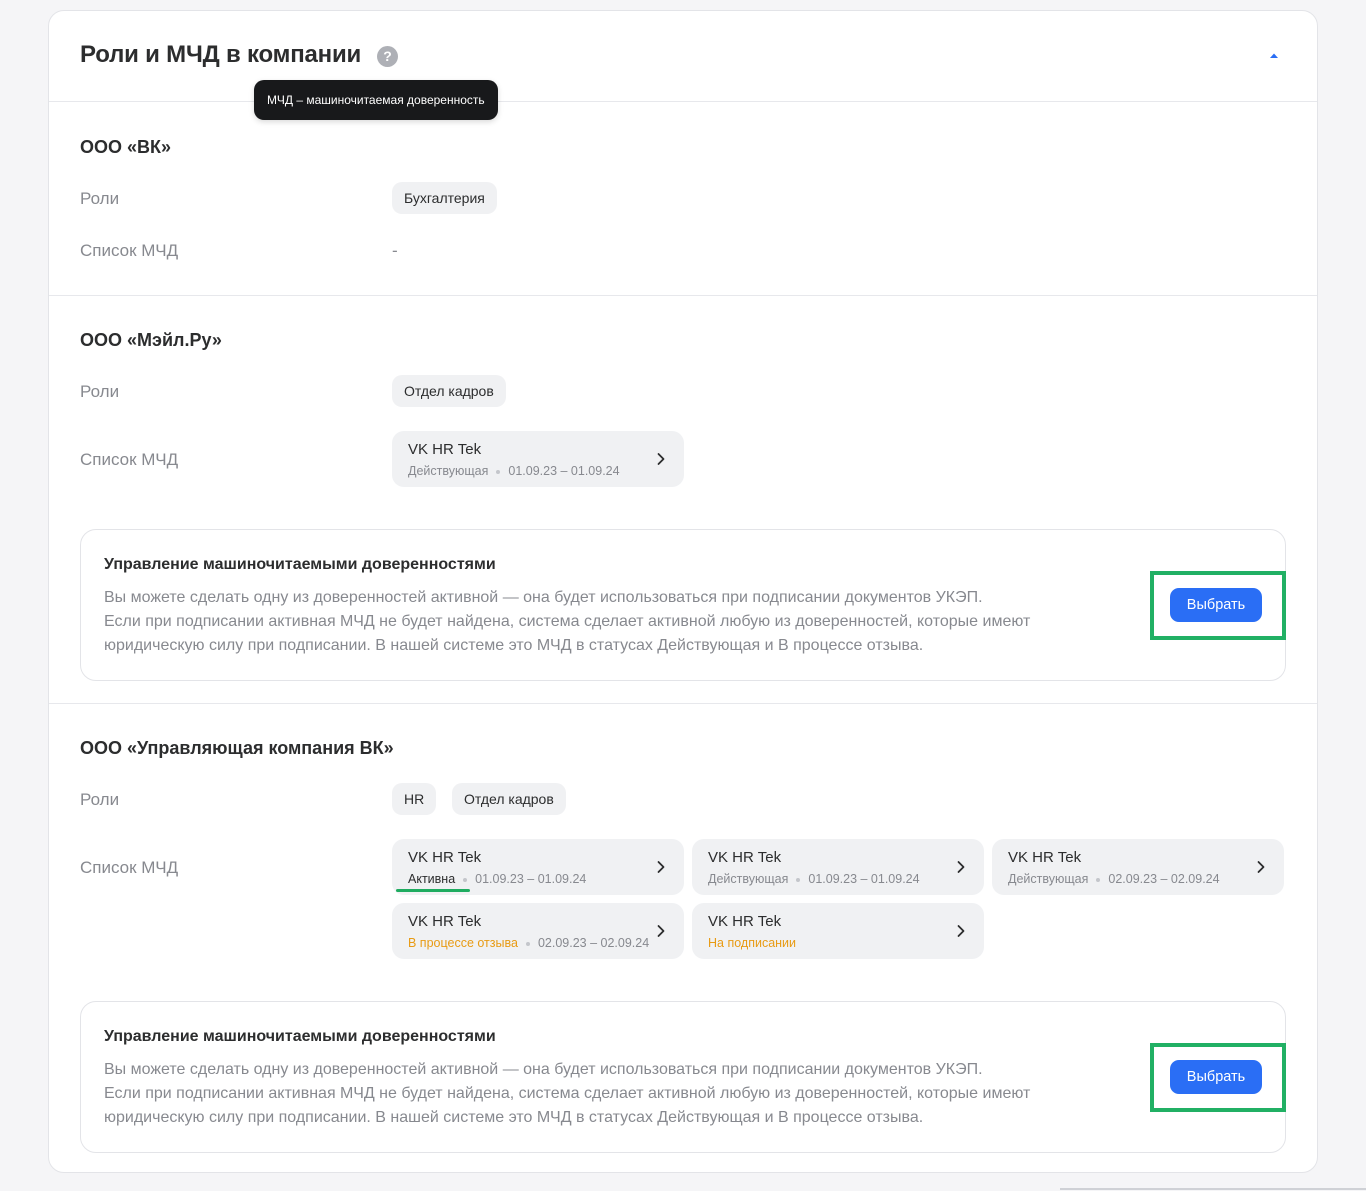 The image size is (1366, 1191). What do you see at coordinates (221, 54) in the screenshot?
I see `page-title: Роли и МЧД в компании` at bounding box center [221, 54].